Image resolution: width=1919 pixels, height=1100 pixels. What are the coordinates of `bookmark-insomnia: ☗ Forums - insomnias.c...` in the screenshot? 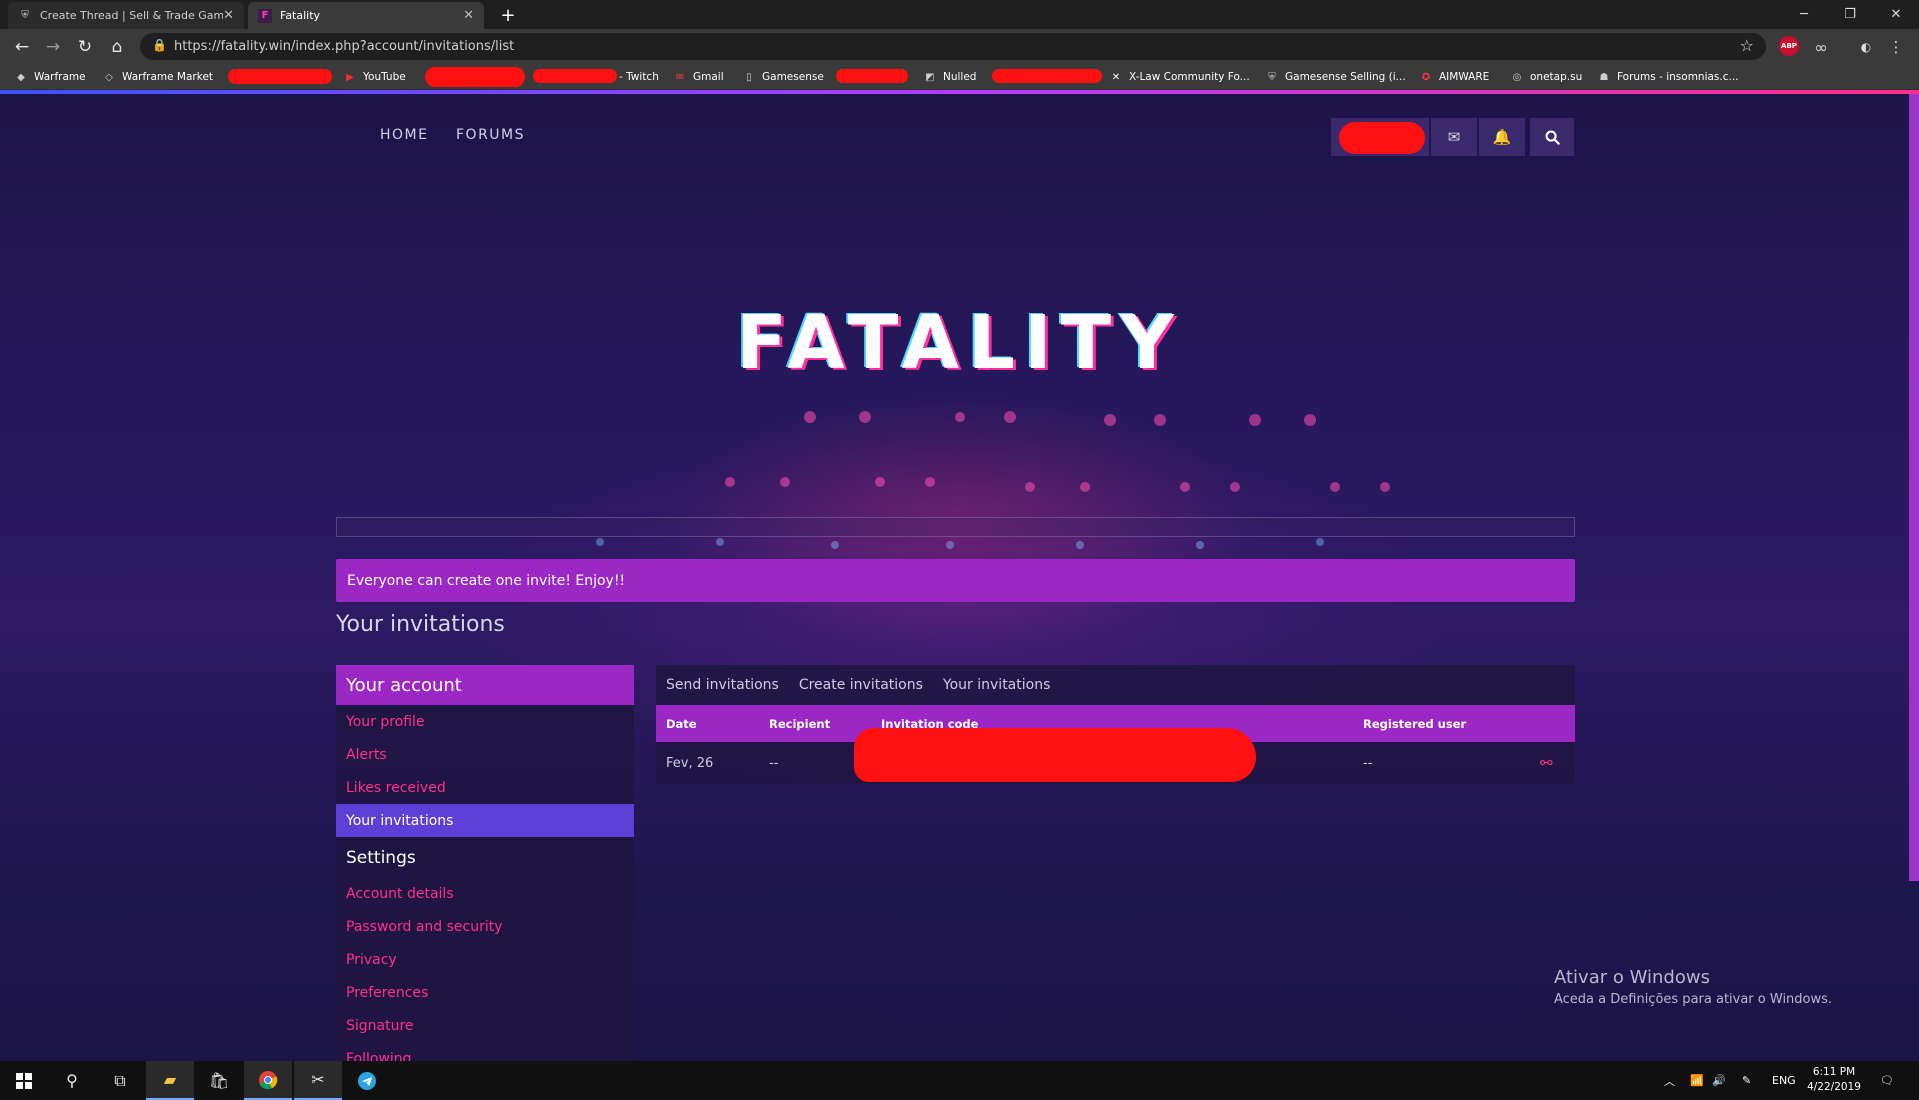 It's located at (1668, 77).